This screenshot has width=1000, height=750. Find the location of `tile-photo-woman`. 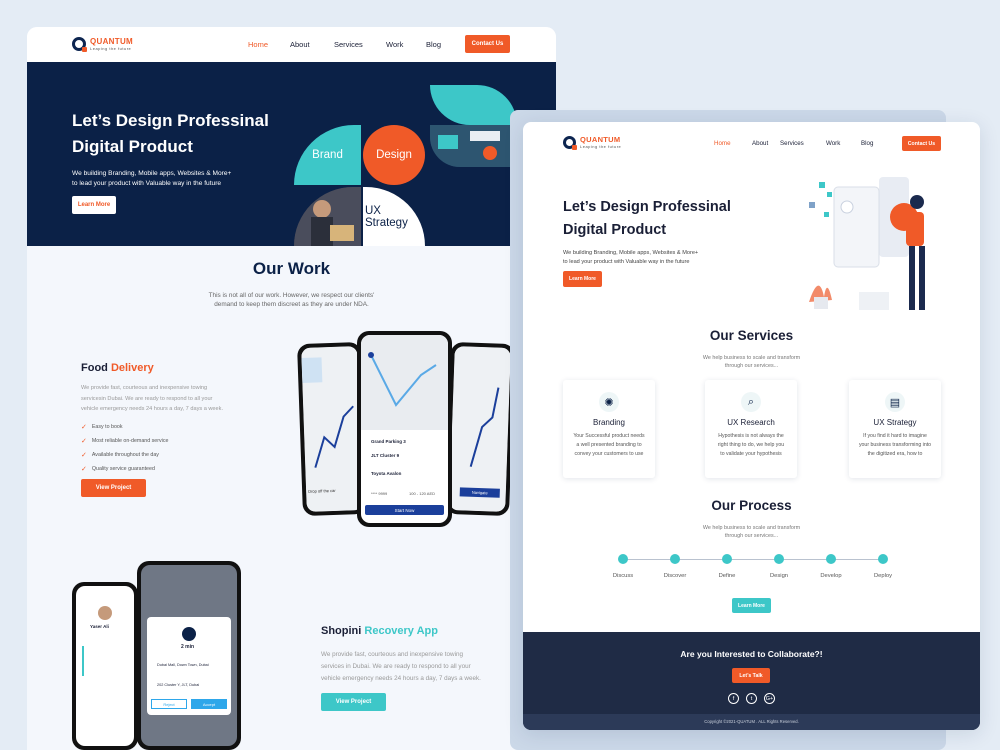

tile-photo-woman is located at coordinates (327, 216).